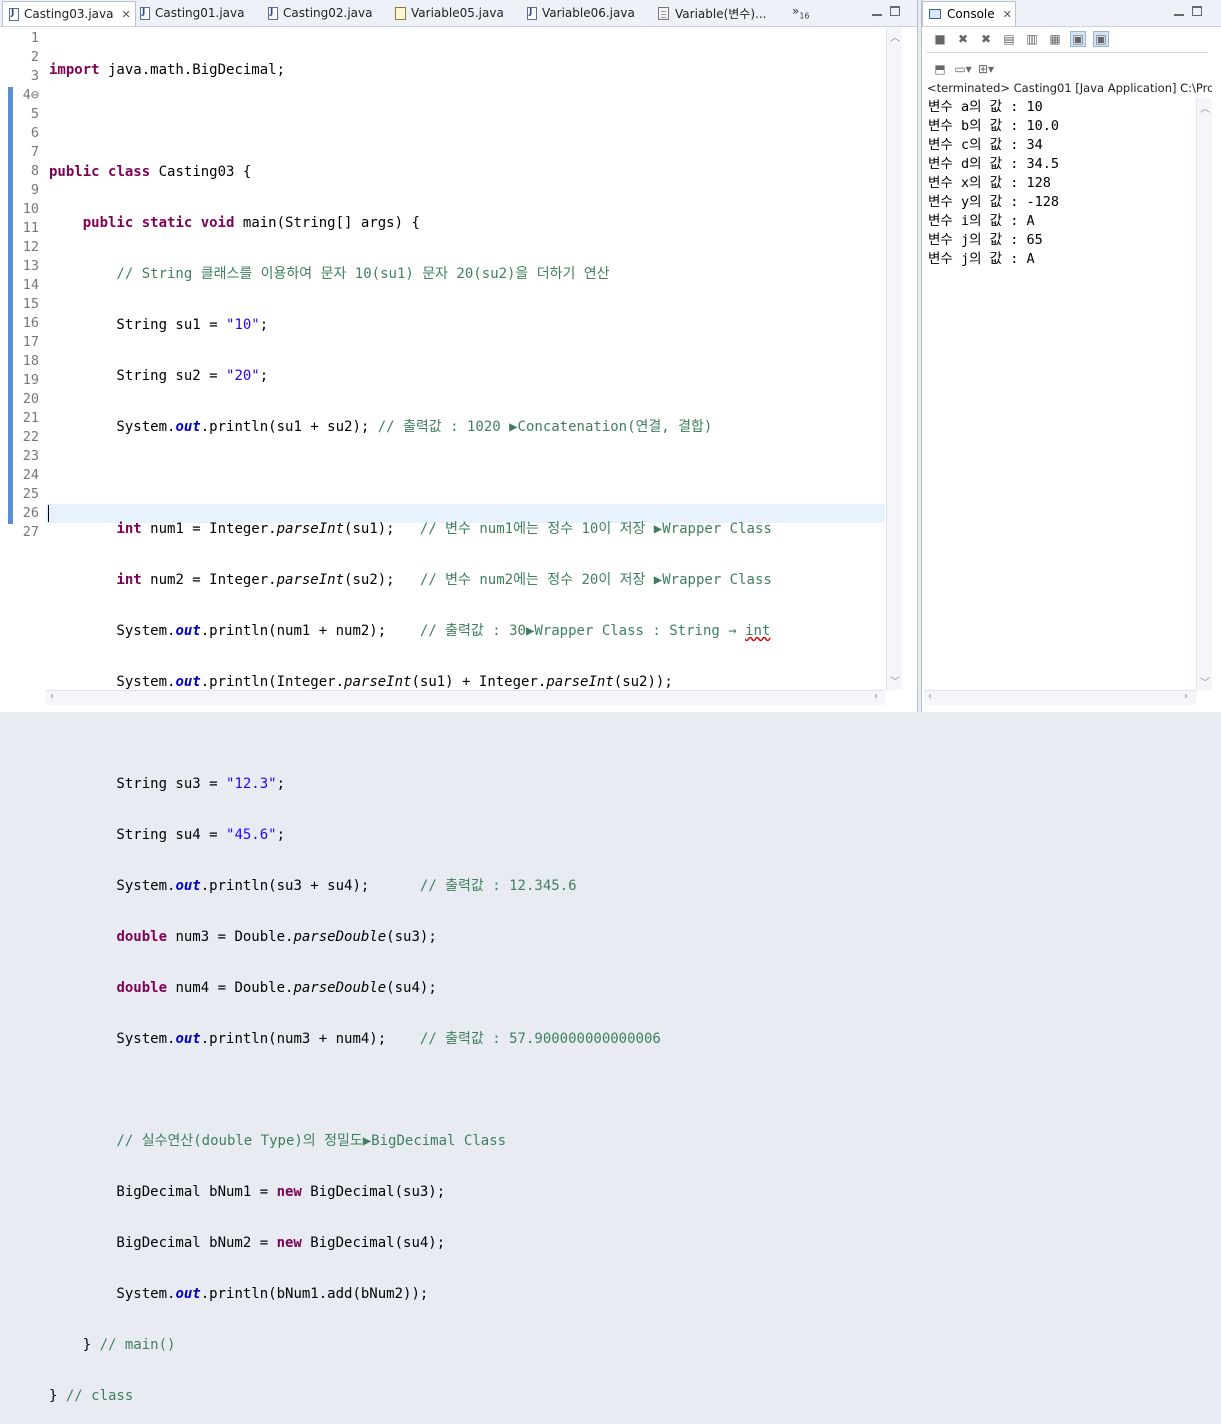 This screenshot has height=1424, width=1221. Describe the element at coordinates (1204, 394) in the screenshot. I see `console-vertical-scrollbar: ︿ ﹀` at that location.